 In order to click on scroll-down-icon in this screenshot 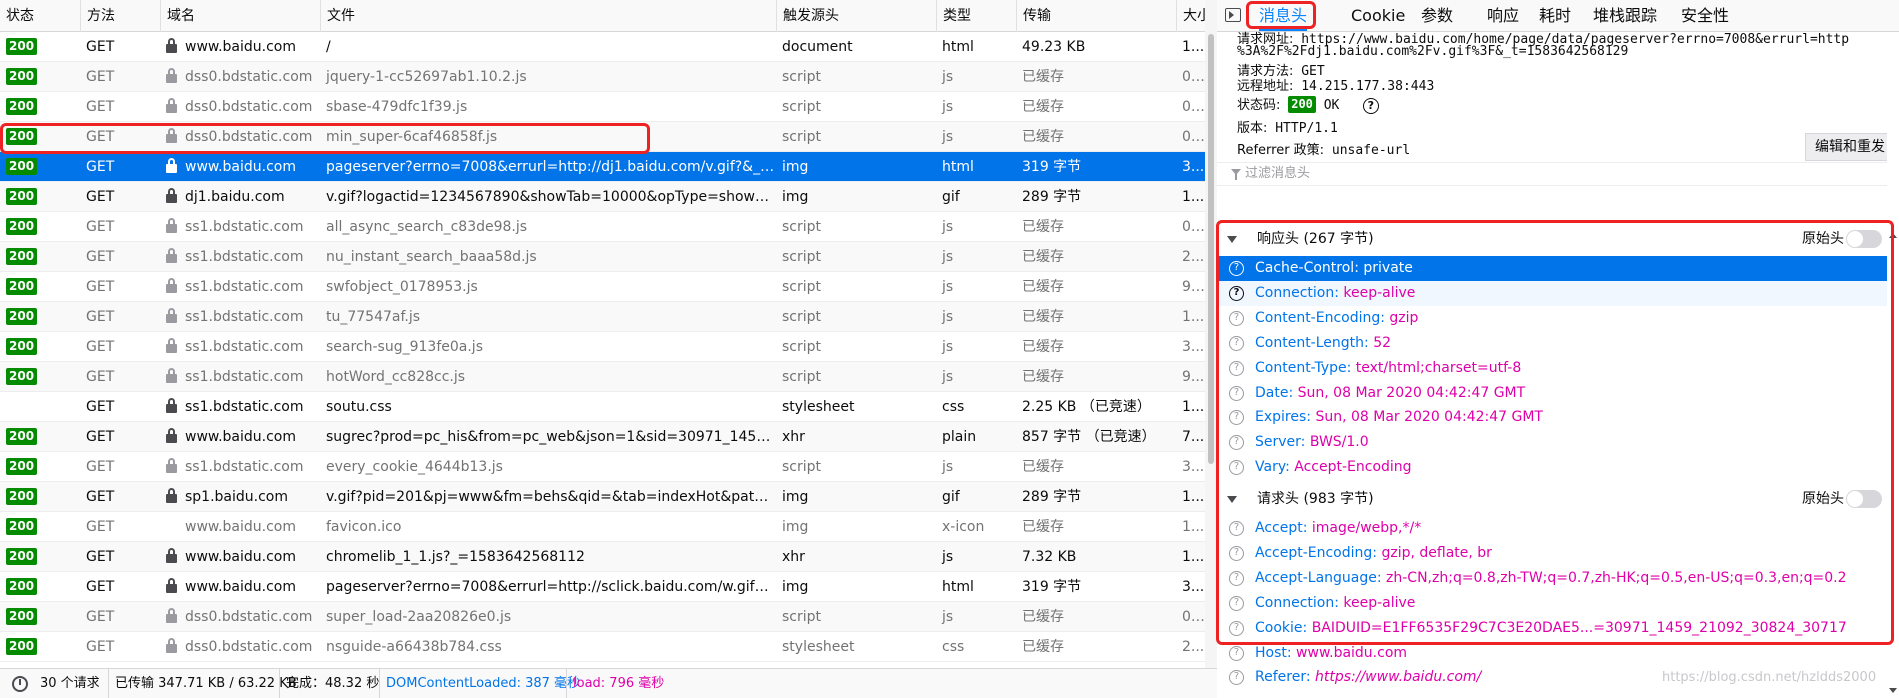, I will do `click(1893, 690)`.